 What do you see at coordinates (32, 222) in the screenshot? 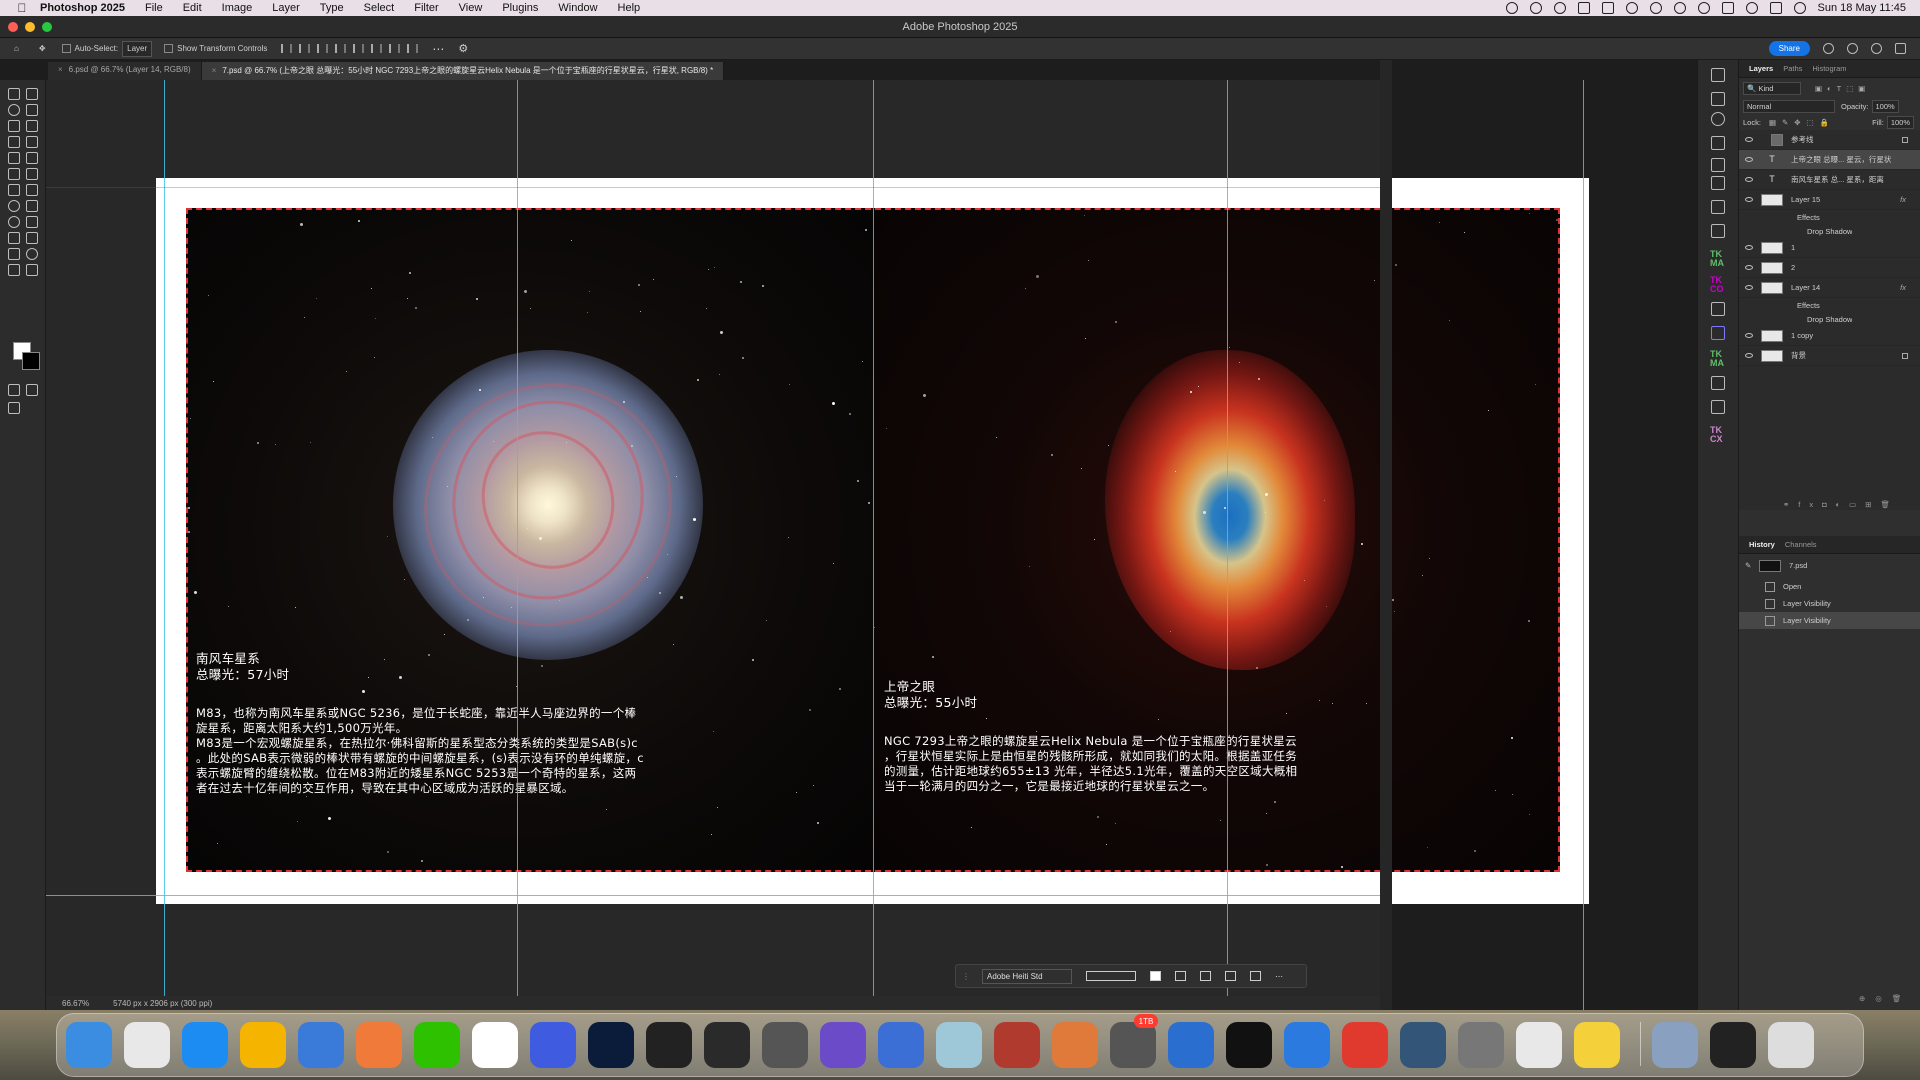
I see `type-tool-icon` at bounding box center [32, 222].